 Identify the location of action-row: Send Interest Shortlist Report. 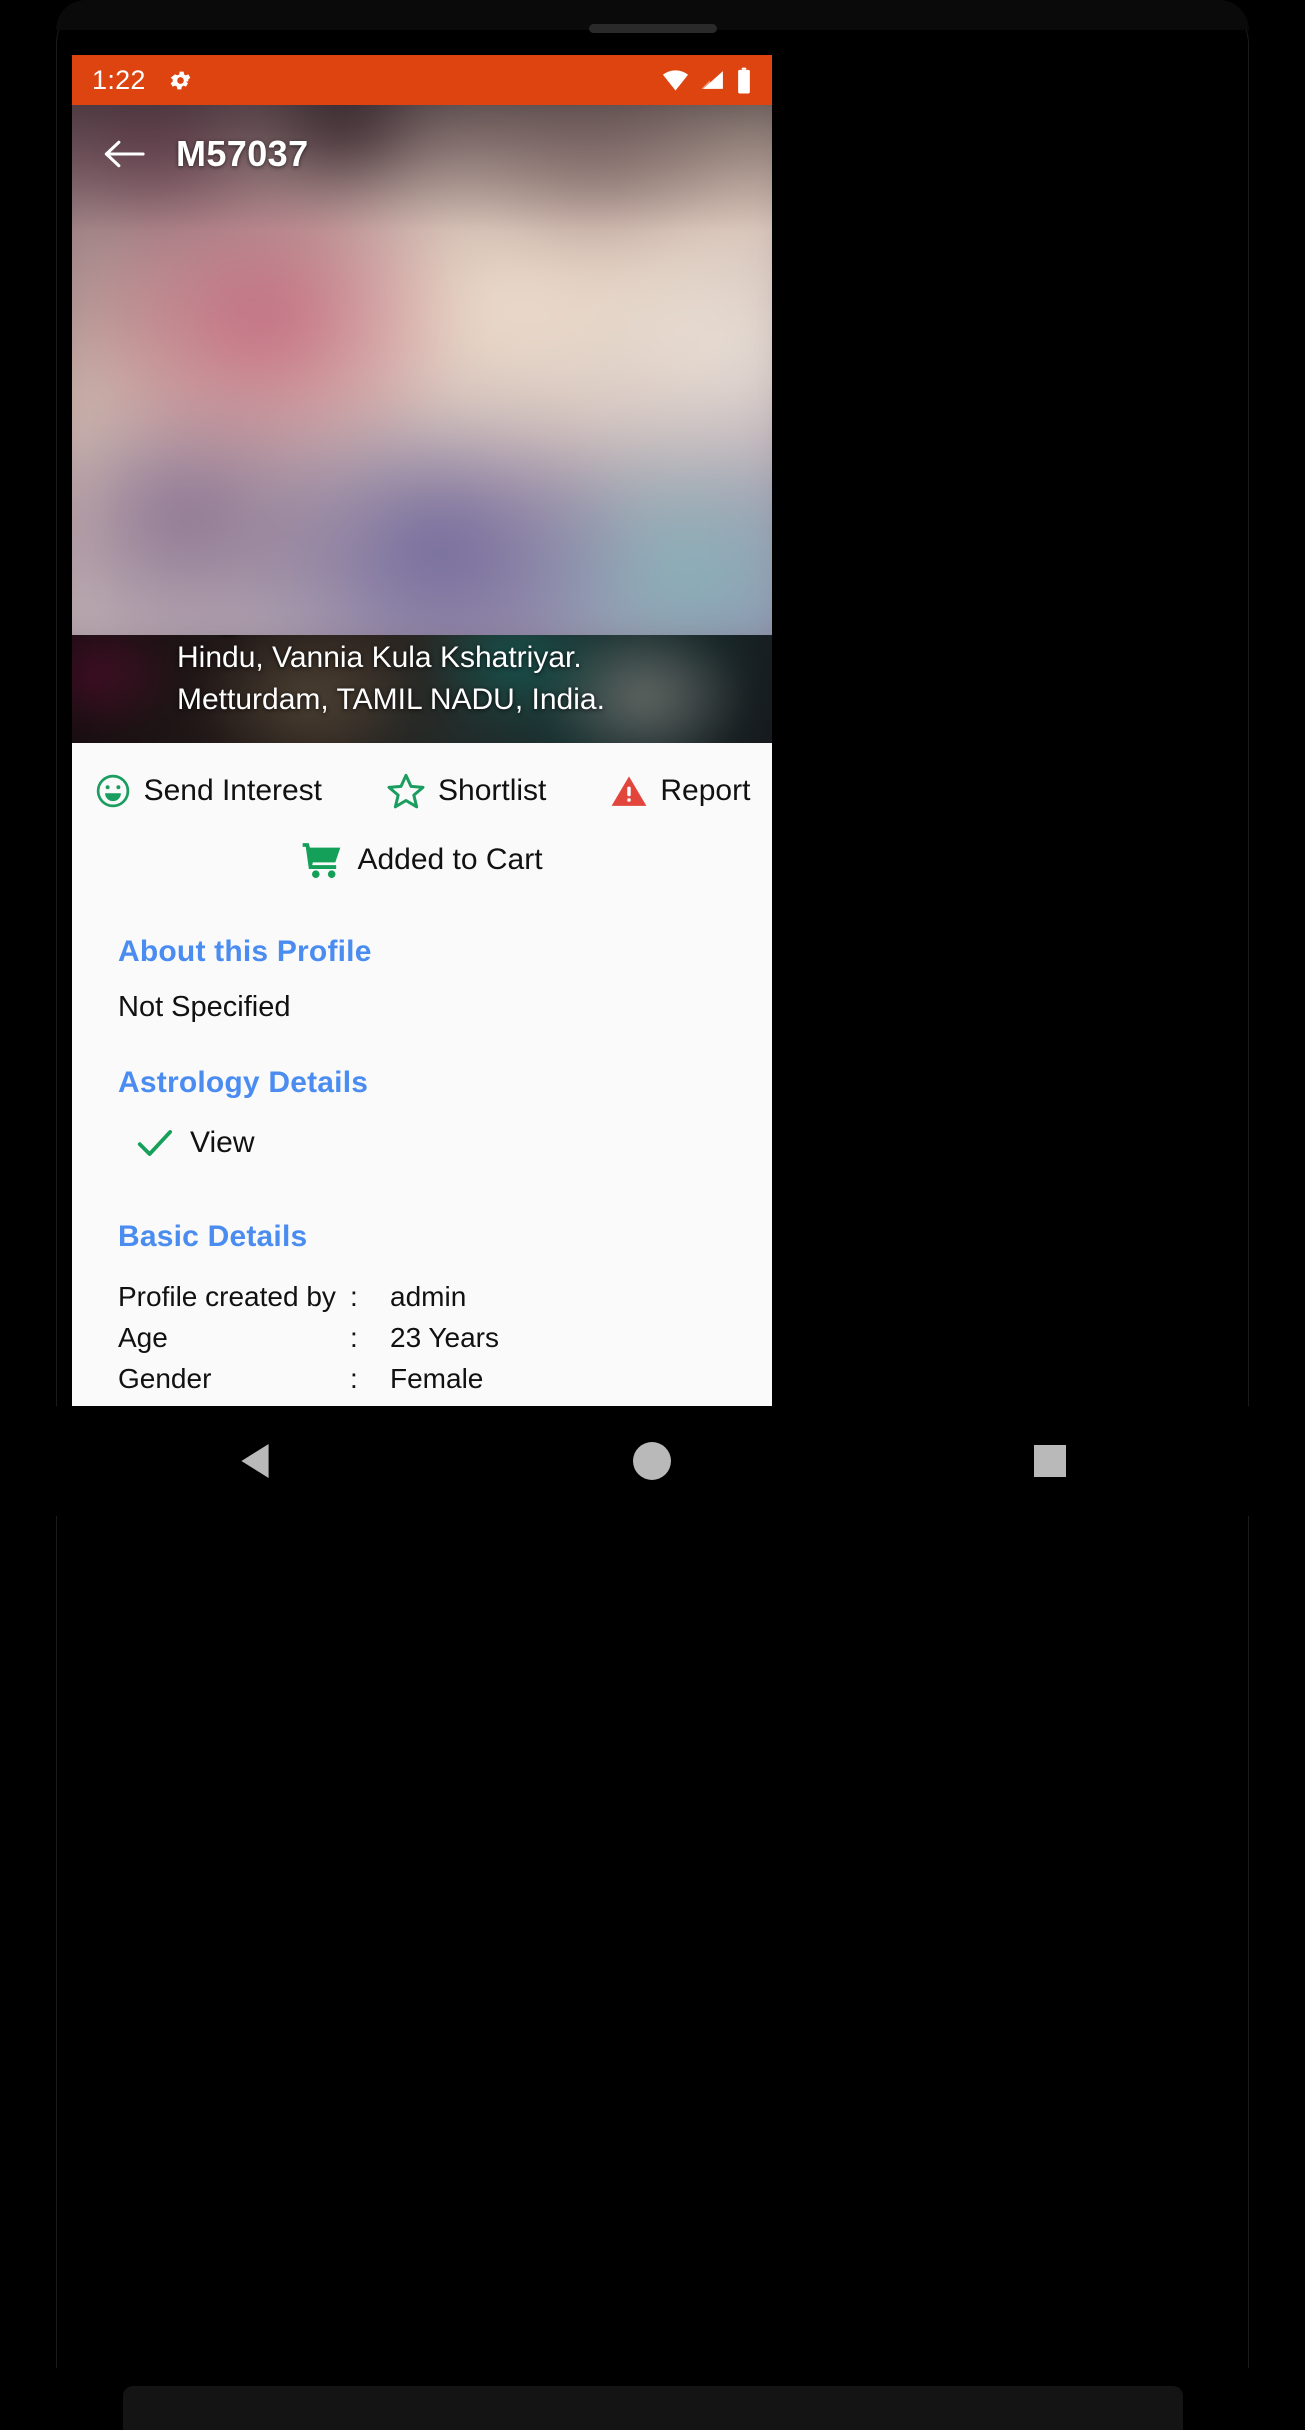
(422, 777).